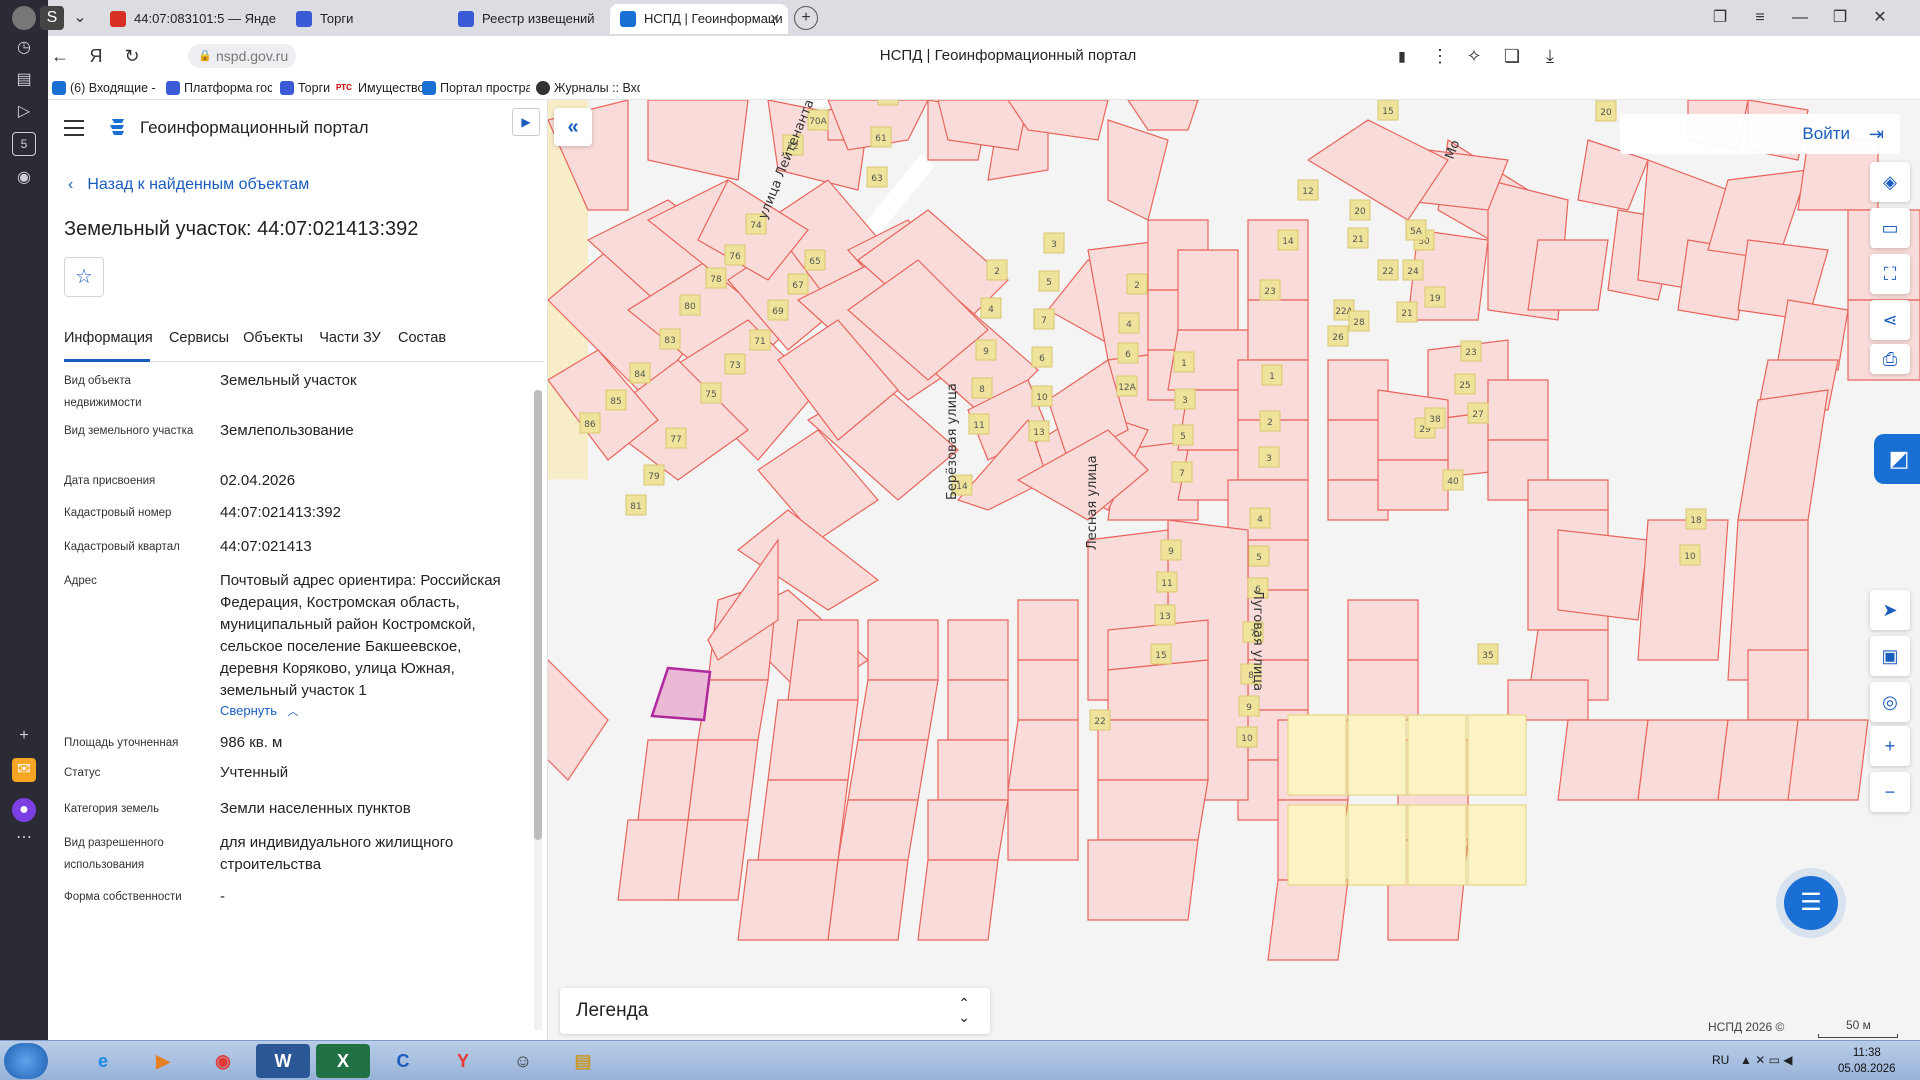 This screenshot has height=1080, width=1920. What do you see at coordinates (590, 423) in the screenshot?
I see `house-number: 86` at bounding box center [590, 423].